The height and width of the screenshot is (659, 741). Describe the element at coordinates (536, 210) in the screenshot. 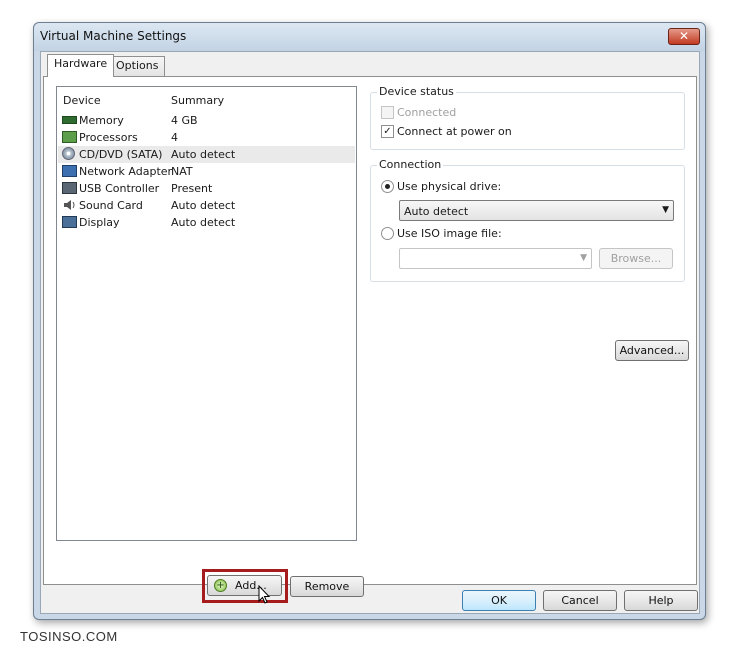

I see `physical-drive-dropdown: Auto detect ▼` at that location.